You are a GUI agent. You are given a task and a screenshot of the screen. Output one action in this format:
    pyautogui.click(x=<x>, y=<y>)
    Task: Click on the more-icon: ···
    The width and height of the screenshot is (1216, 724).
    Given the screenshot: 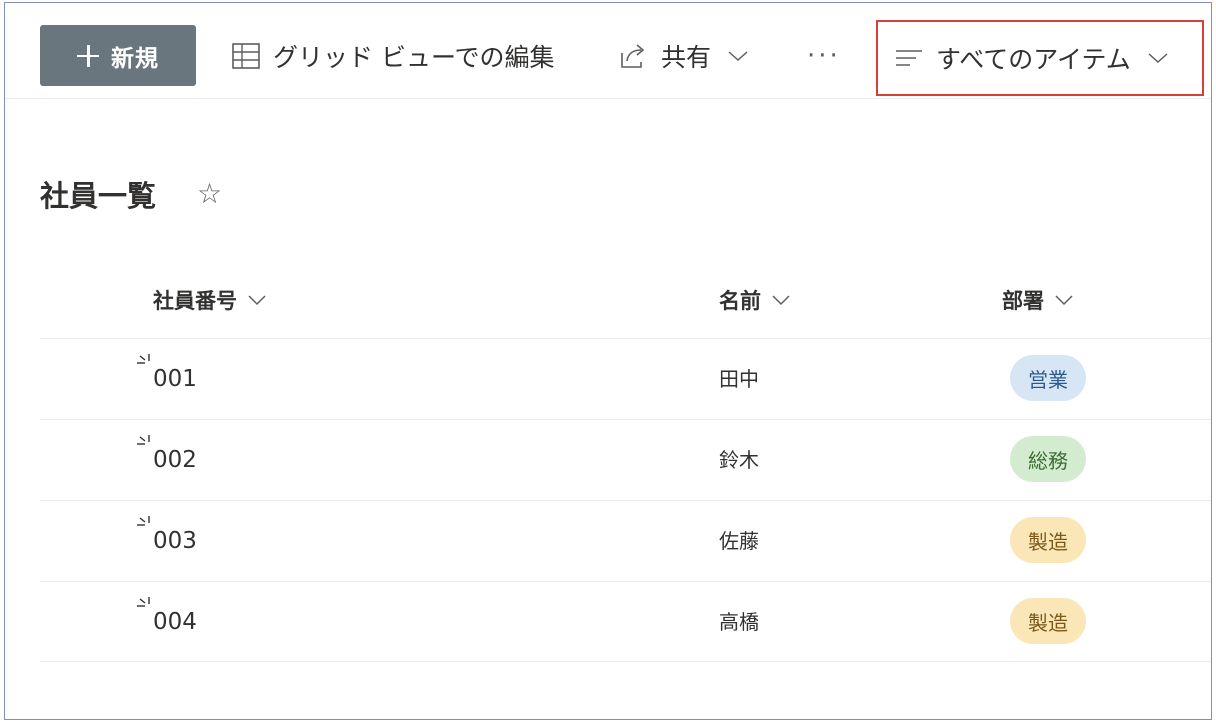 What is the action you would take?
    pyautogui.click(x=824, y=55)
    